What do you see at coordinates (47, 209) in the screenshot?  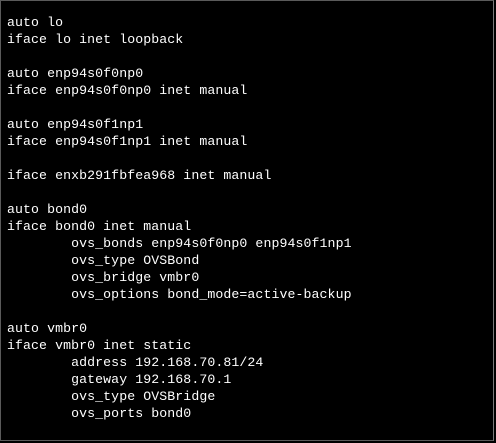 I see `terminal-line: auto bond0` at bounding box center [47, 209].